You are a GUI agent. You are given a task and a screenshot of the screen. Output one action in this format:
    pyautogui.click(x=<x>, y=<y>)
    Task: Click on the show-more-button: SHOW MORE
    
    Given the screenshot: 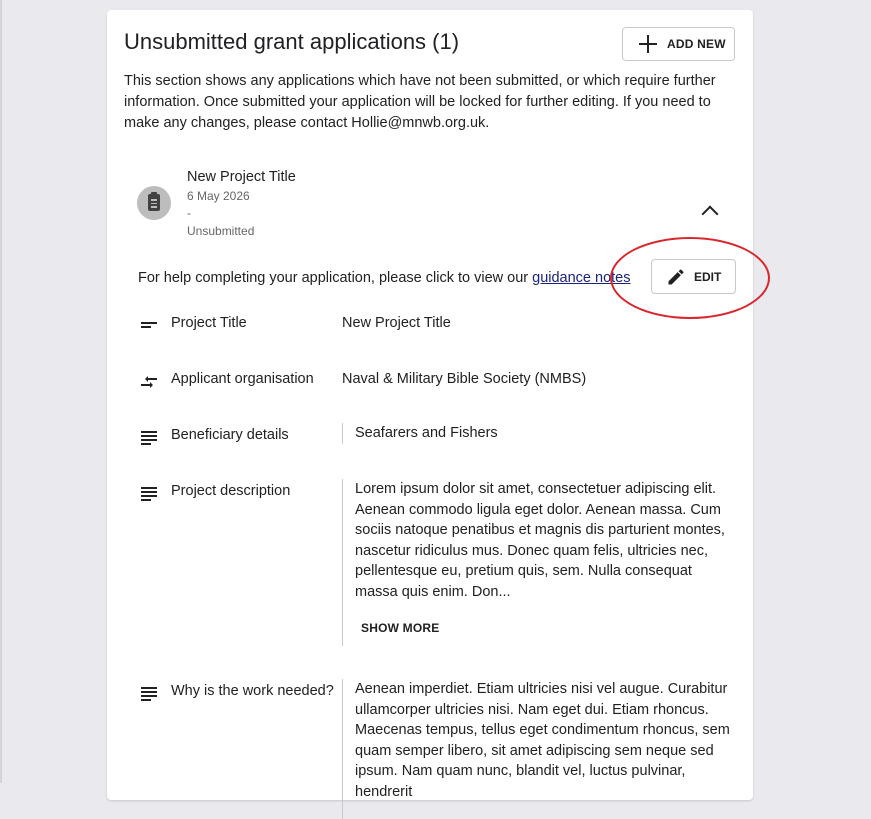 What is the action you would take?
    pyautogui.click(x=549, y=628)
    